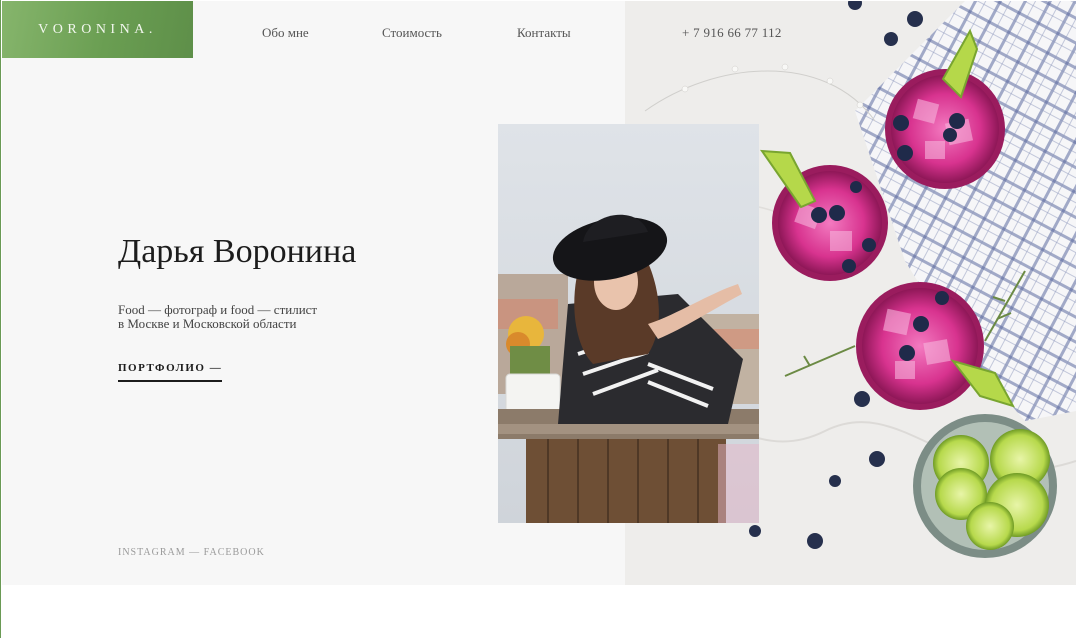 This screenshot has width=1076, height=638. What do you see at coordinates (152, 552) in the screenshot?
I see `instagram-link: INSTAGRAM` at bounding box center [152, 552].